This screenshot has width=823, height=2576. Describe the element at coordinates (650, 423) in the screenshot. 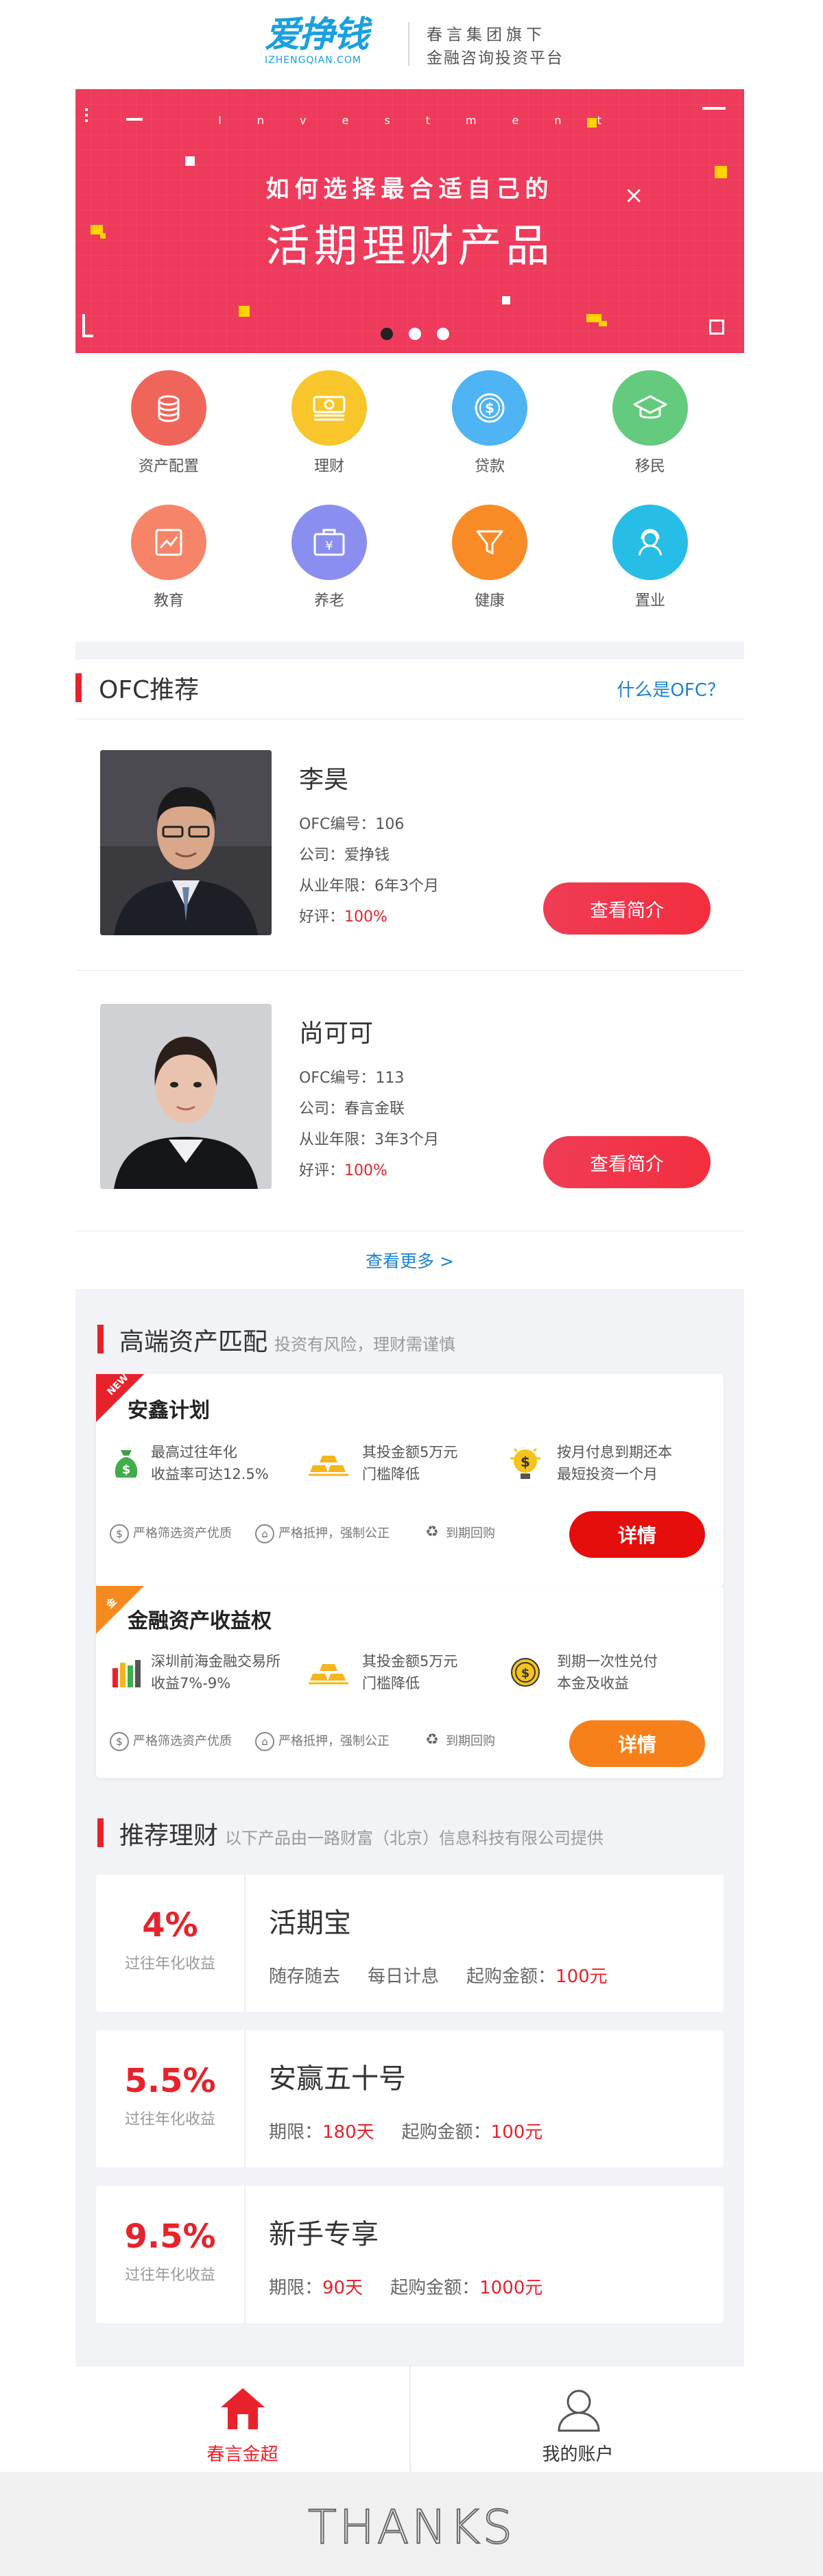

I see `category-immigration: 移民` at that location.